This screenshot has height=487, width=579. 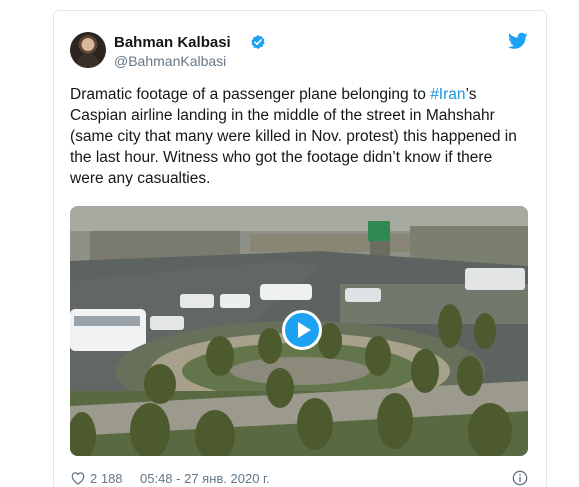 What do you see at coordinates (520, 478) in the screenshot?
I see `info-icon` at bounding box center [520, 478].